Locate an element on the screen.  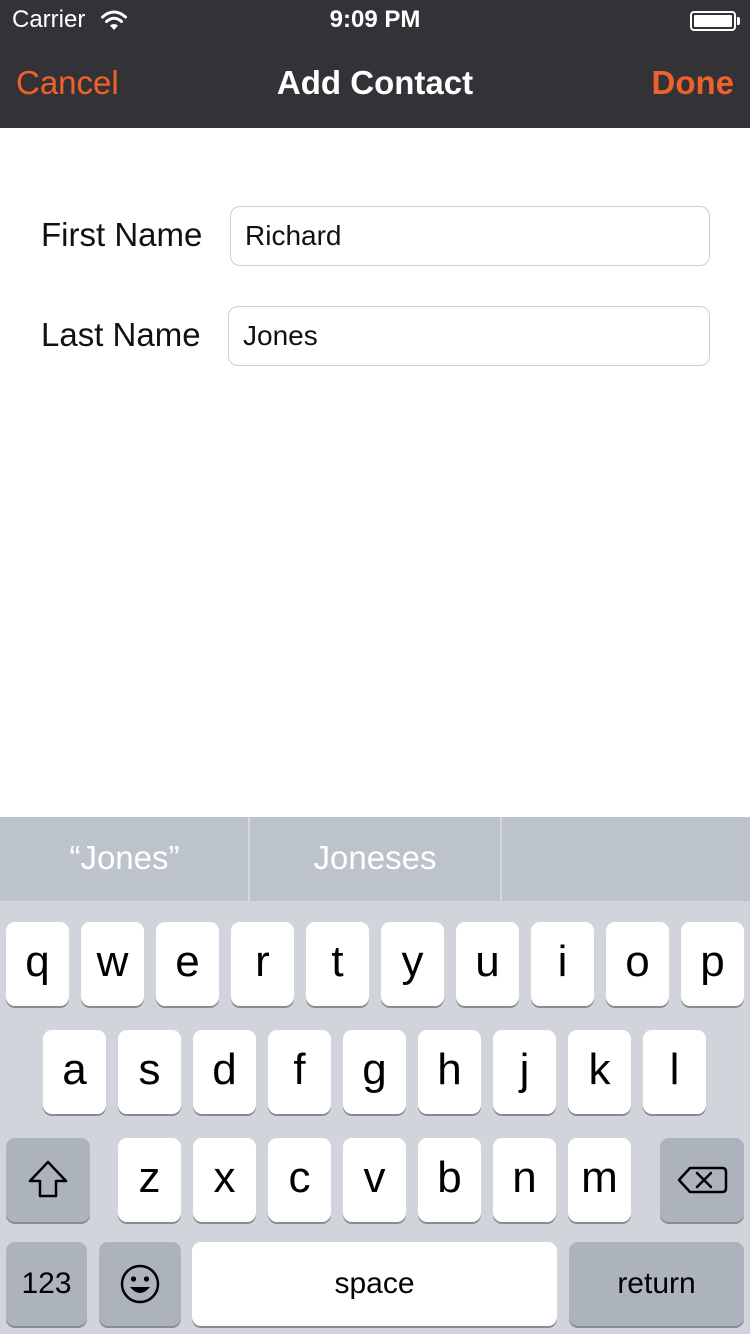
key-d: d is located at coordinates (224, 1072).